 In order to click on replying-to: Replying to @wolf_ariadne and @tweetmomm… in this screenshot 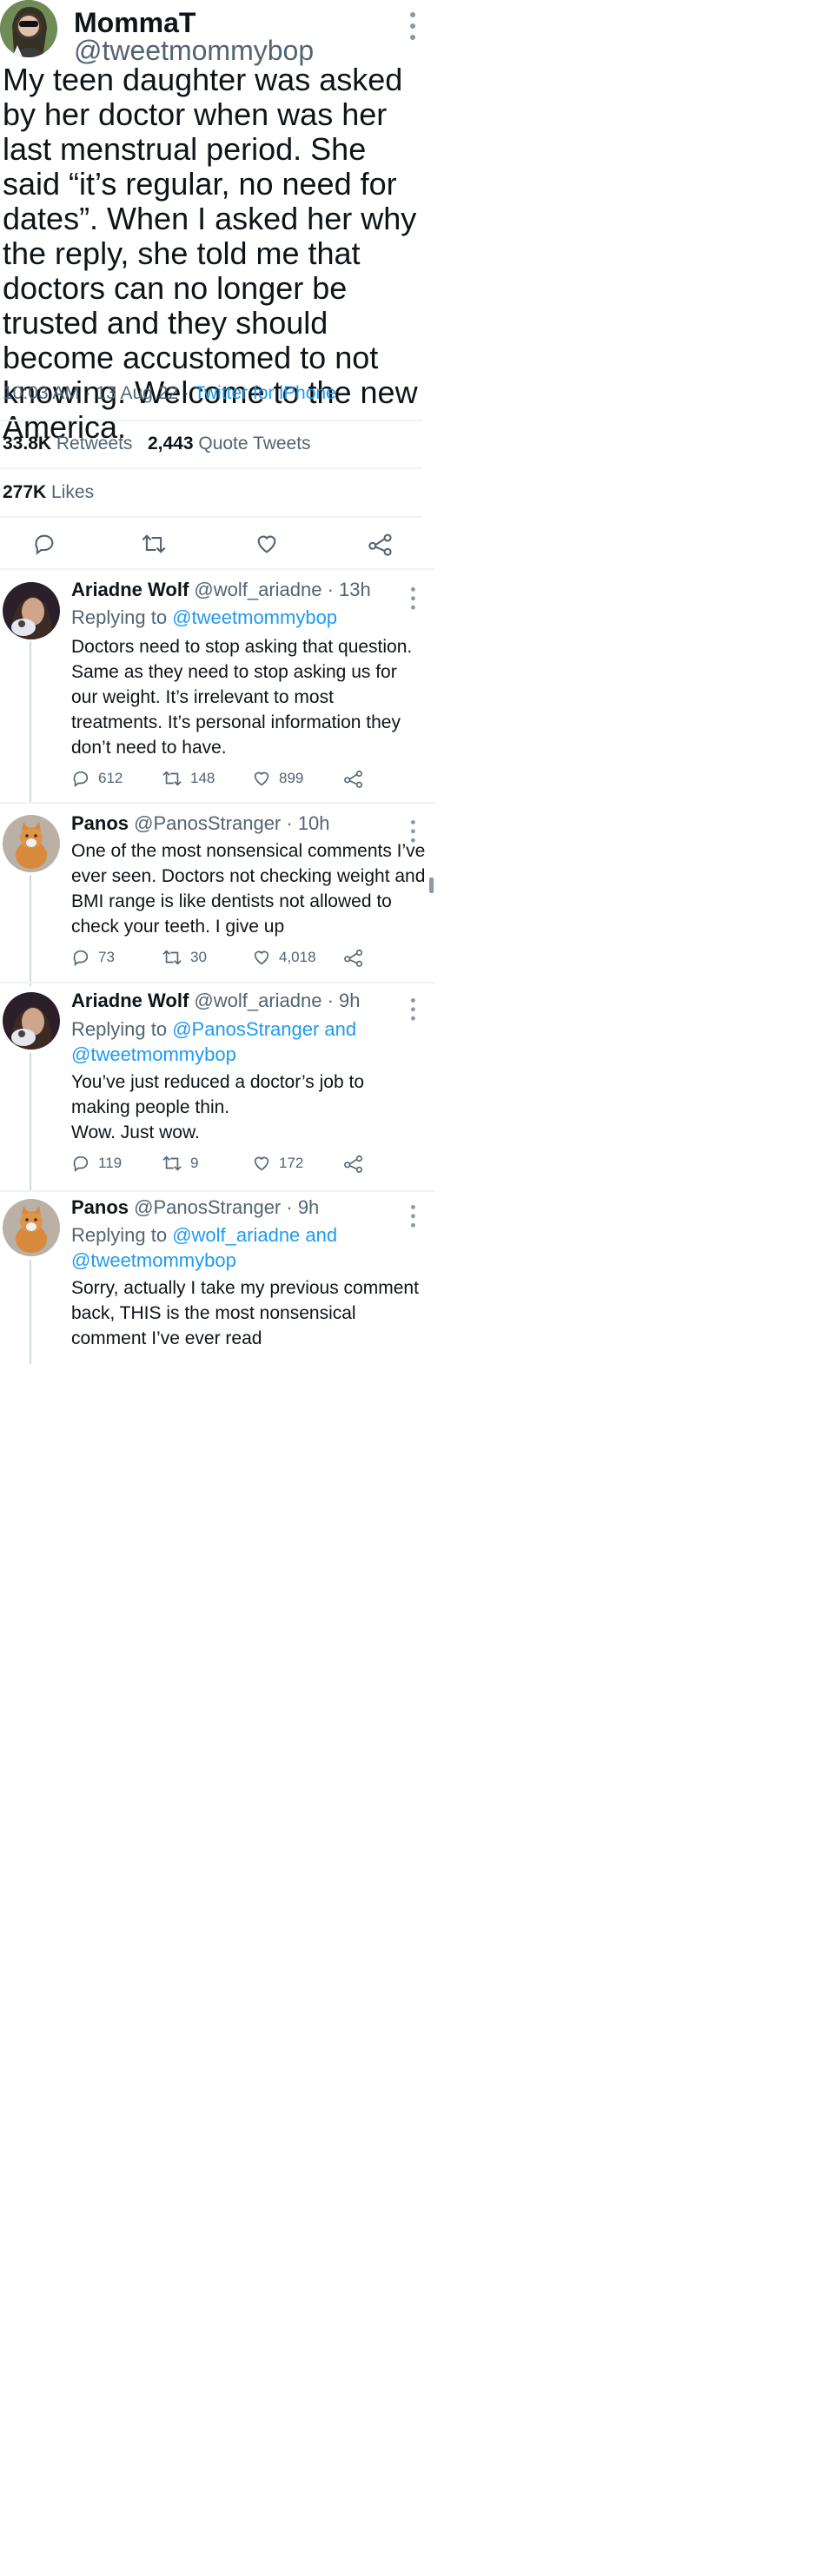, I will do `click(249, 1247)`.